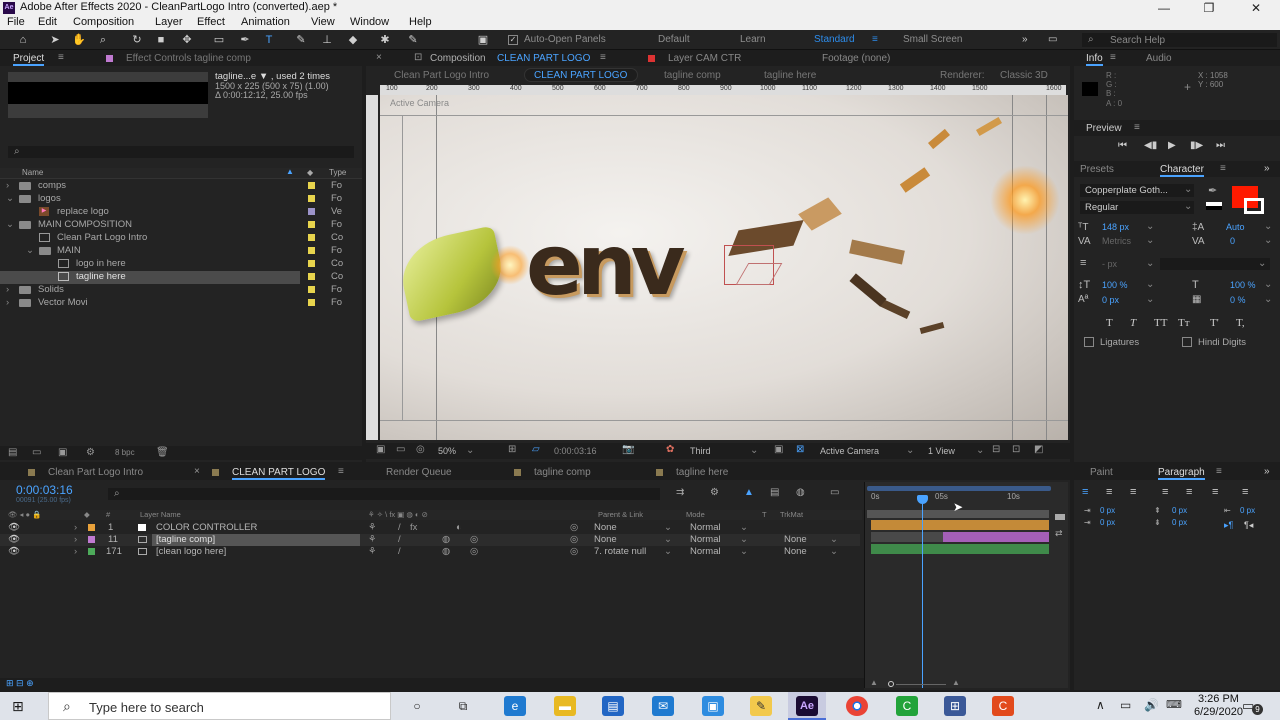  I want to click on font-family-dropdown: Copperplate Goth... ⌄, so click(1137, 190).